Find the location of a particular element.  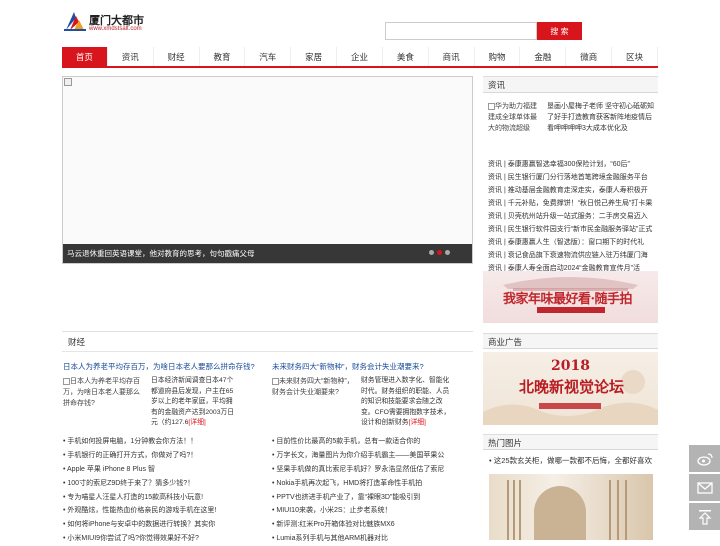

nav-item-home-decor: 家居 is located at coordinates (314, 56).